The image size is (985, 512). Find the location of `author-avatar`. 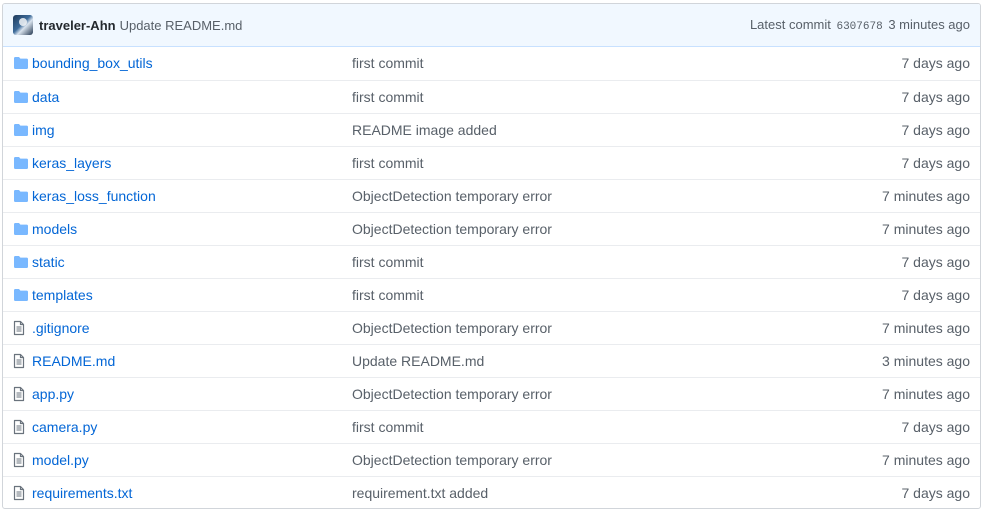

author-avatar is located at coordinates (23, 25).